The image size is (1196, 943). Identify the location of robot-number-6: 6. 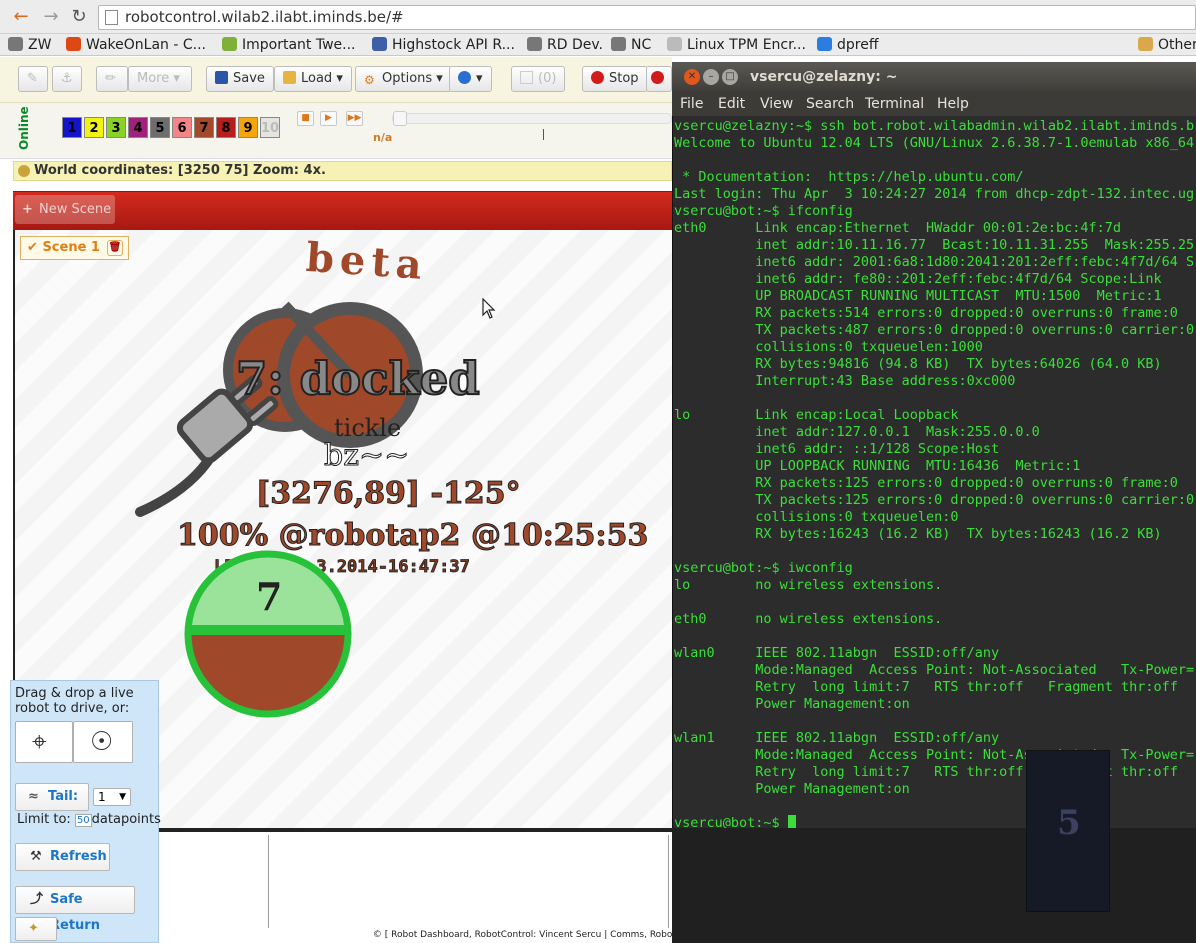
(182, 127).